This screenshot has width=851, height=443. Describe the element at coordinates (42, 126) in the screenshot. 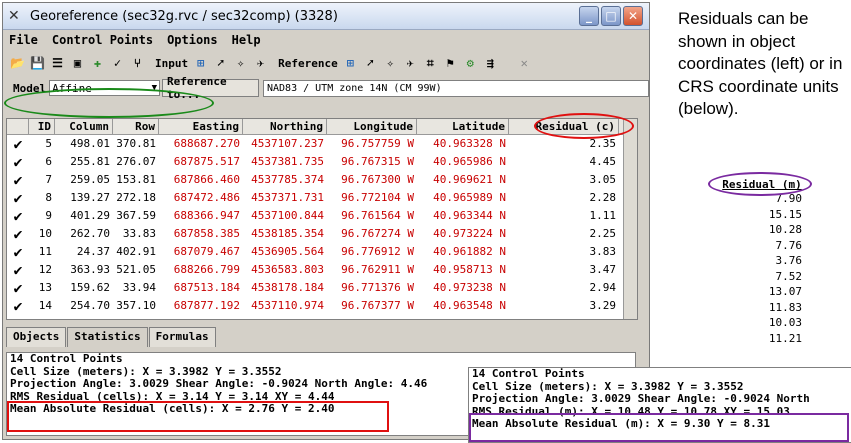

I see `col-id: ID` at that location.